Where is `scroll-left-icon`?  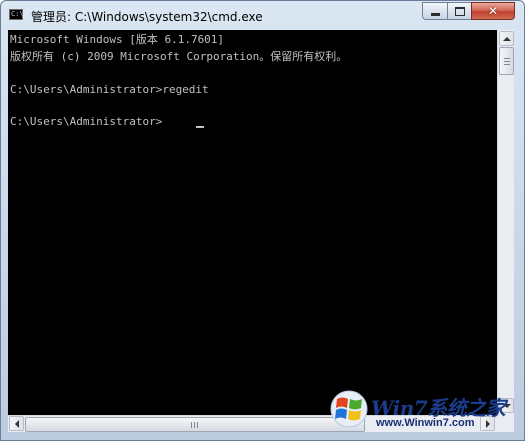
scroll-left-icon is located at coordinates (16, 423).